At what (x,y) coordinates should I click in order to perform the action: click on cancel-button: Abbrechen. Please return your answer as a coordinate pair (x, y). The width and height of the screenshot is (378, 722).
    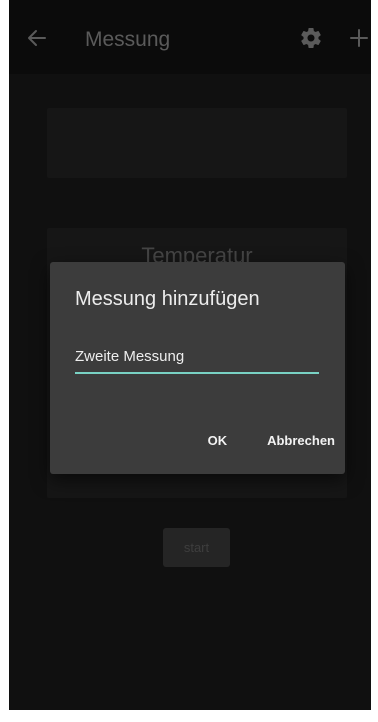
    Looking at the image, I should click on (301, 440).